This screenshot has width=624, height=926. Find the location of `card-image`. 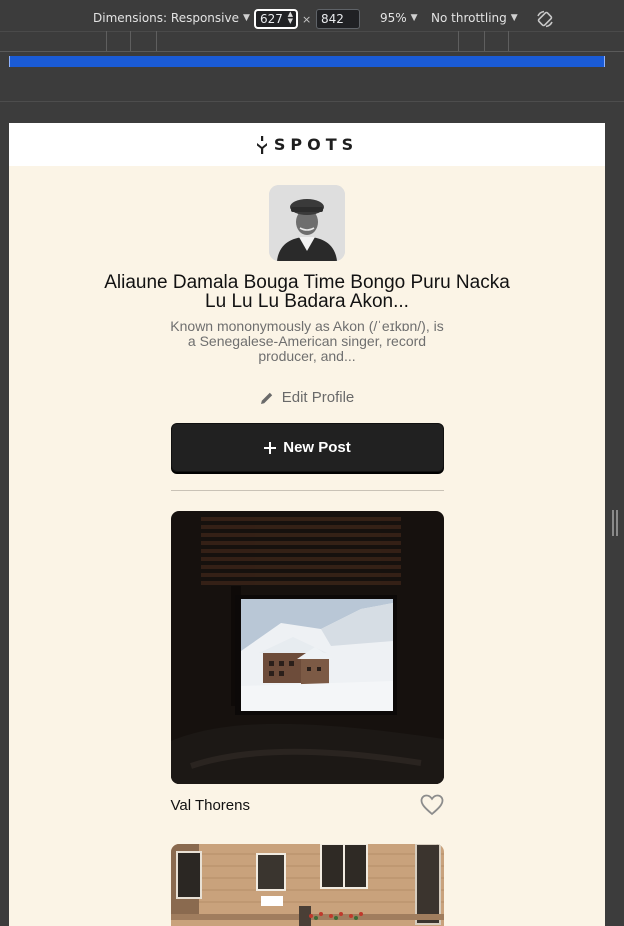

card-image is located at coordinates (307, 647).